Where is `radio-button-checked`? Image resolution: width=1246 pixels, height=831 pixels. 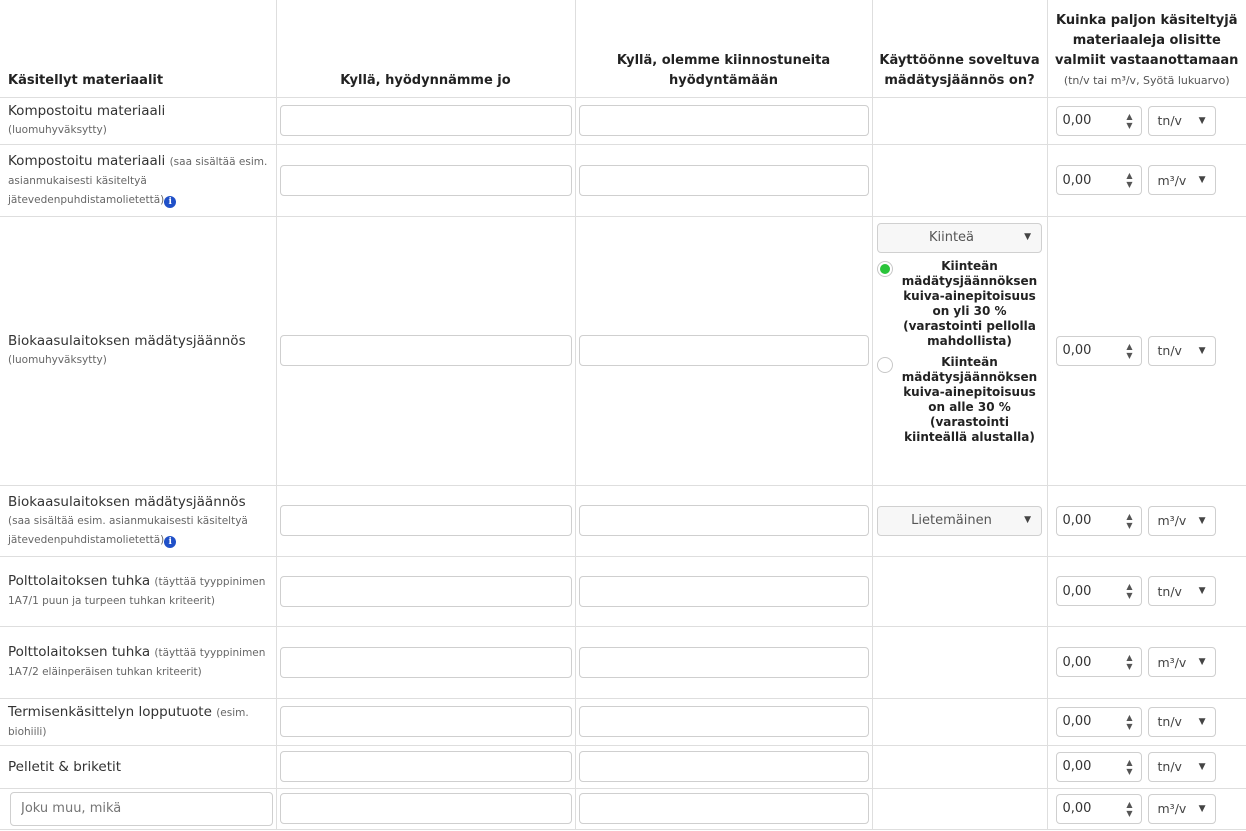
radio-button-checked is located at coordinates (884, 268).